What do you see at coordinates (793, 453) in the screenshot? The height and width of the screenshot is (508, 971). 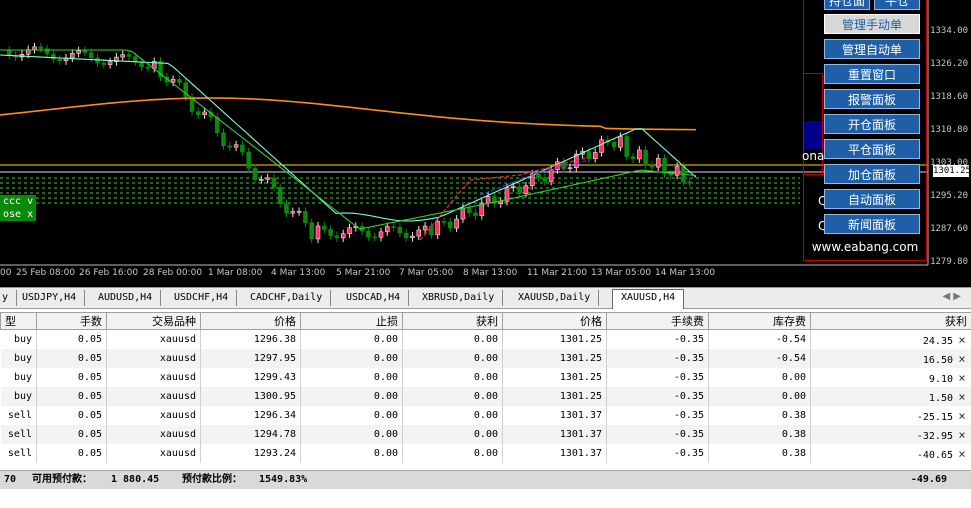 I see `cell-value: 0.38` at bounding box center [793, 453].